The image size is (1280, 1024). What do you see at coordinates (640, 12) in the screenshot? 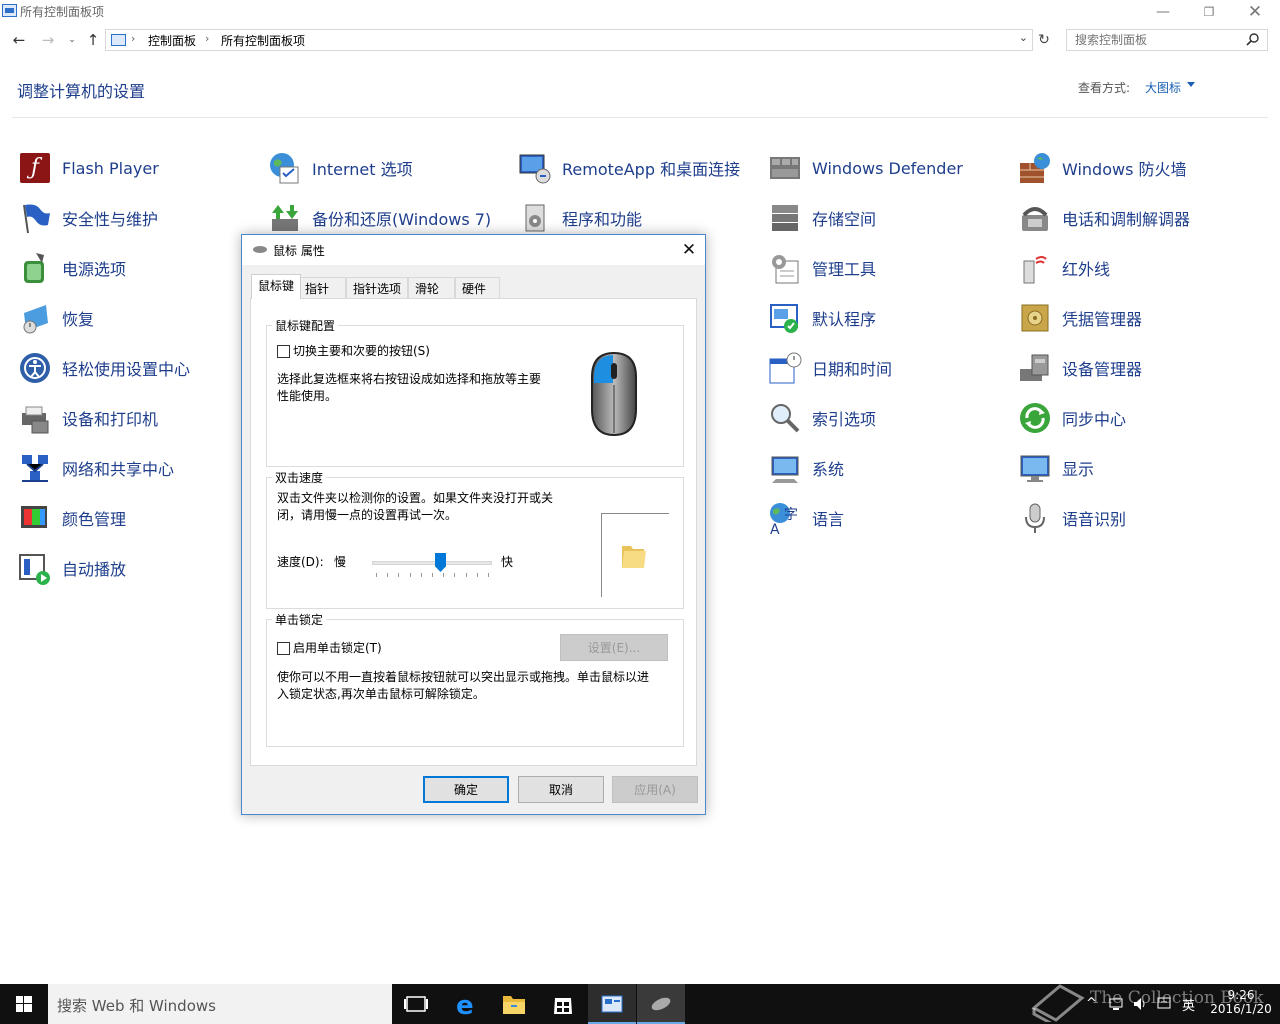
I see `window-titlebar: 所有控制面板项 — ❐ ✕` at bounding box center [640, 12].